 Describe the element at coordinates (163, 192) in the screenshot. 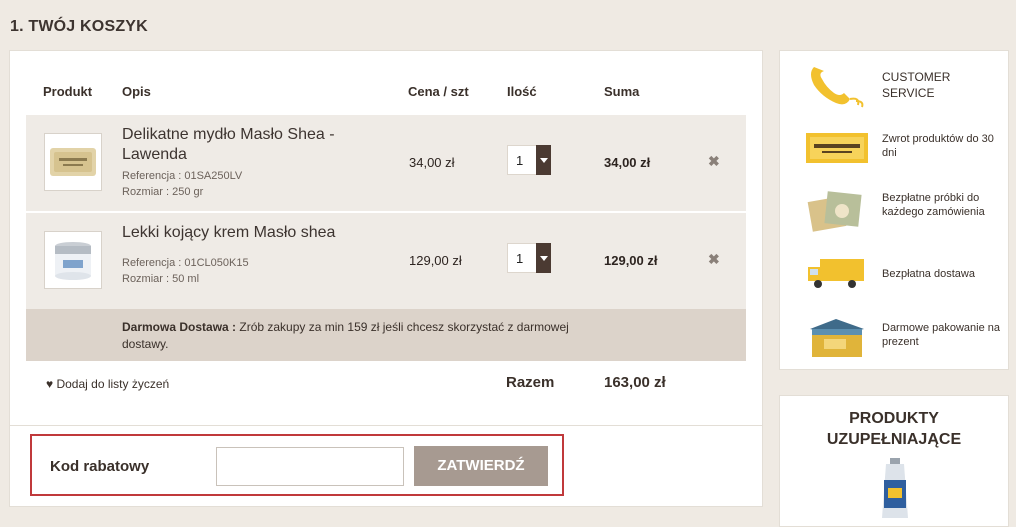

I see `product-size: Rozmiar : 250 gr` at that location.